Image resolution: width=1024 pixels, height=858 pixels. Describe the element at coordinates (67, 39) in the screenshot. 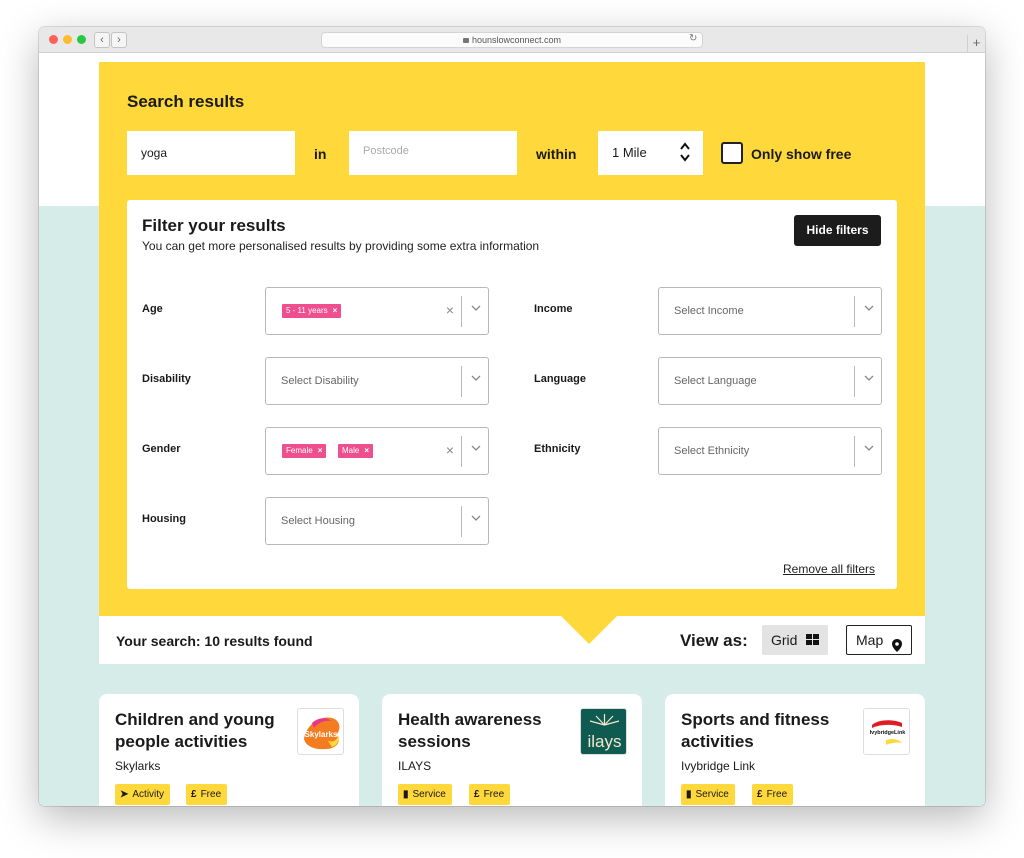

I see `minimize-window-button` at that location.